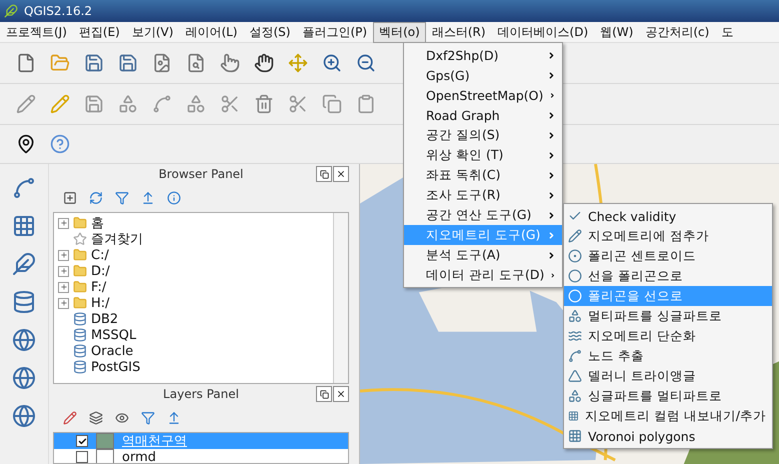  Describe the element at coordinates (727, 32) in the screenshot. I see `menu-item: 도` at that location.